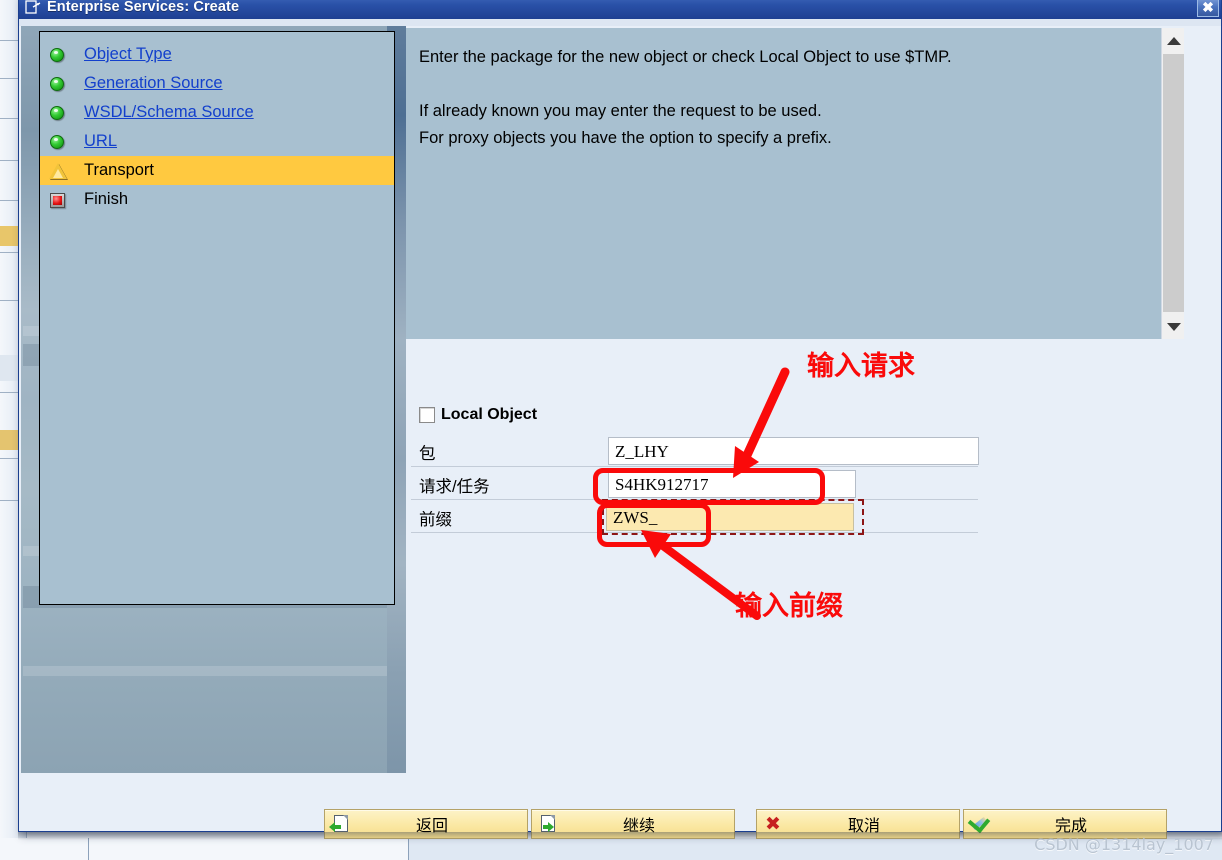 The image size is (1222, 860). I want to click on chevron-up-icon, so click(1173, 40).